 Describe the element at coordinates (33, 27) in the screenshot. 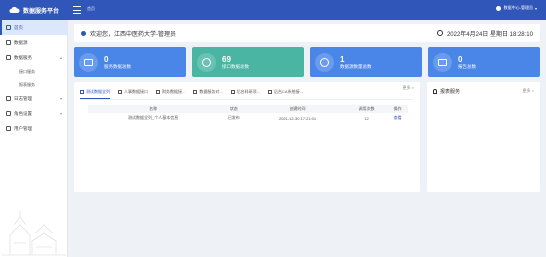

I see `sidebar-item-home: 首页` at that location.